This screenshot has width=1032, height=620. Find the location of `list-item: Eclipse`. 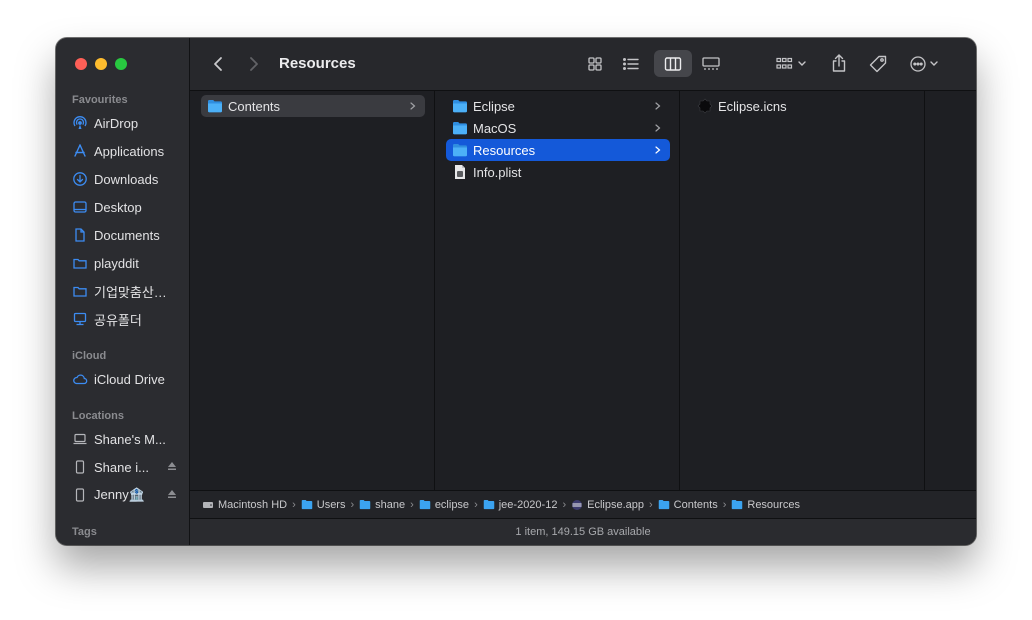

list-item: Eclipse is located at coordinates (558, 106).